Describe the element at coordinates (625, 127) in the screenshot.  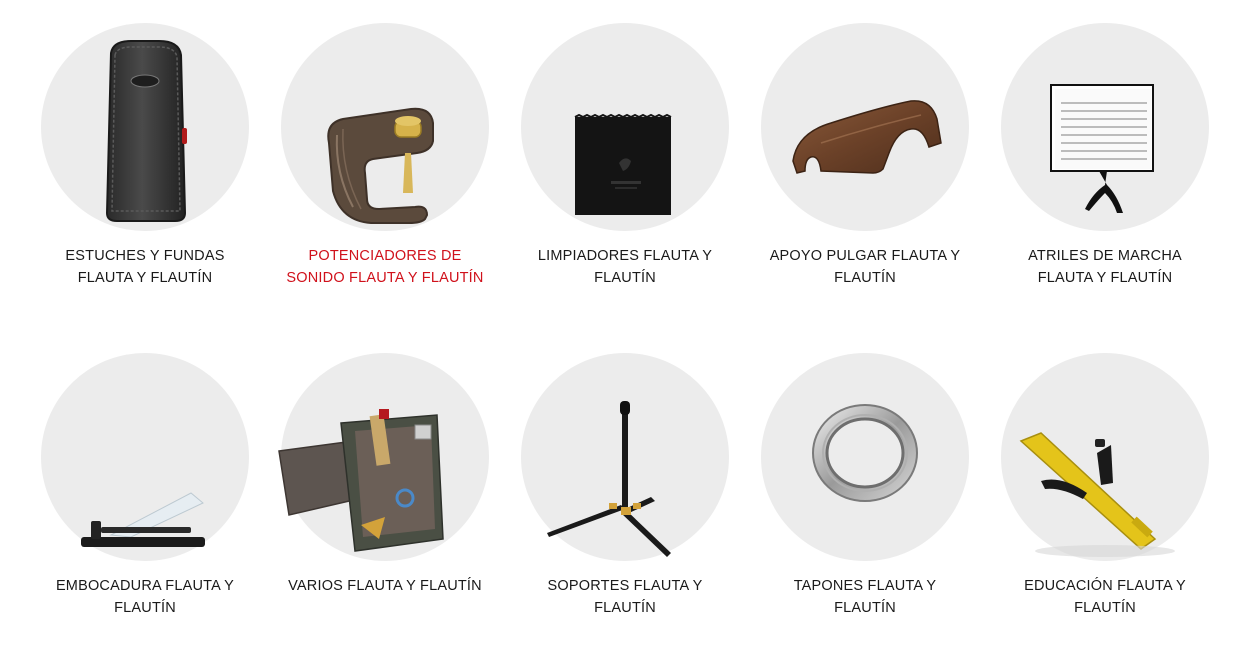
I see `cleaning-cloth-image` at that location.